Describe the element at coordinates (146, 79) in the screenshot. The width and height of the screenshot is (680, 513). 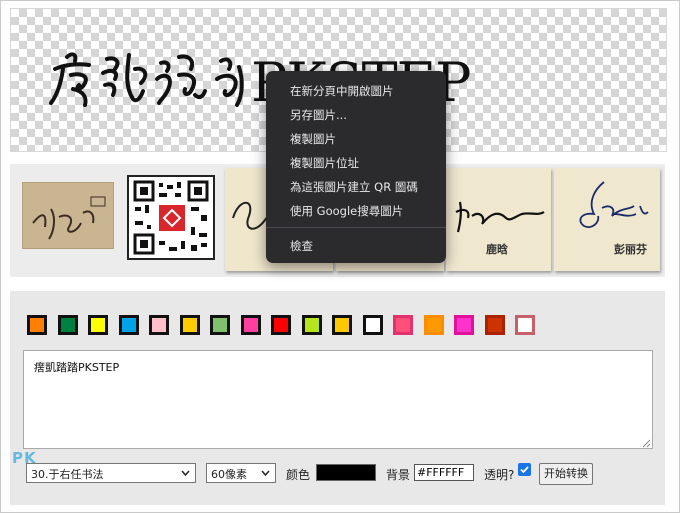
I see `signature-script-image` at that location.